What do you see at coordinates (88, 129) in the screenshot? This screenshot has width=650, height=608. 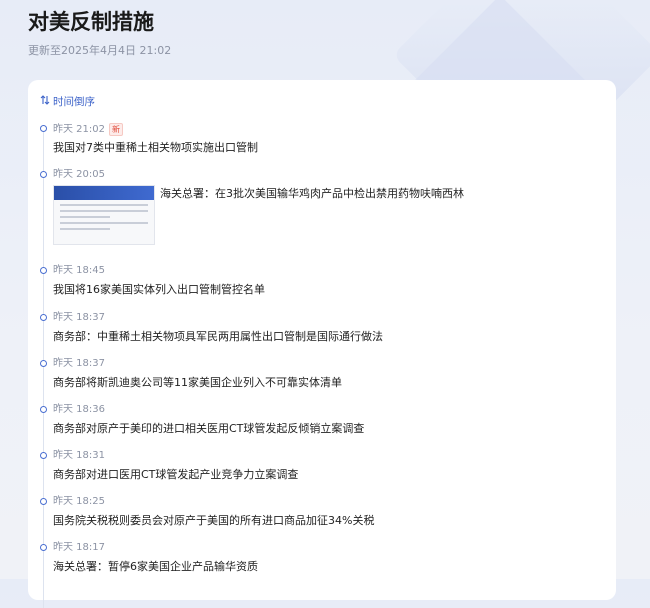 I see `item-time: 昨天 21:02 新` at bounding box center [88, 129].